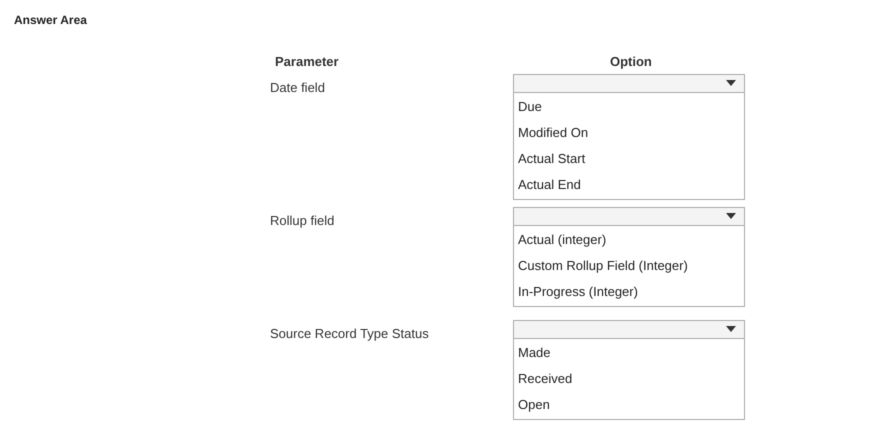 The height and width of the screenshot is (426, 879). Describe the element at coordinates (307, 62) in the screenshot. I see `column-header: Parameter` at that location.